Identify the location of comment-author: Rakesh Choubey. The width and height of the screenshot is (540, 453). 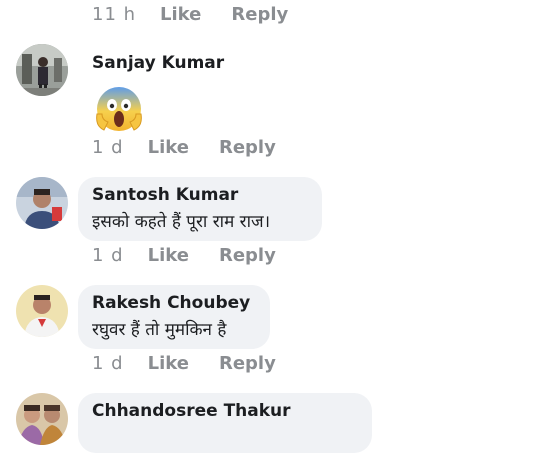
(174, 303).